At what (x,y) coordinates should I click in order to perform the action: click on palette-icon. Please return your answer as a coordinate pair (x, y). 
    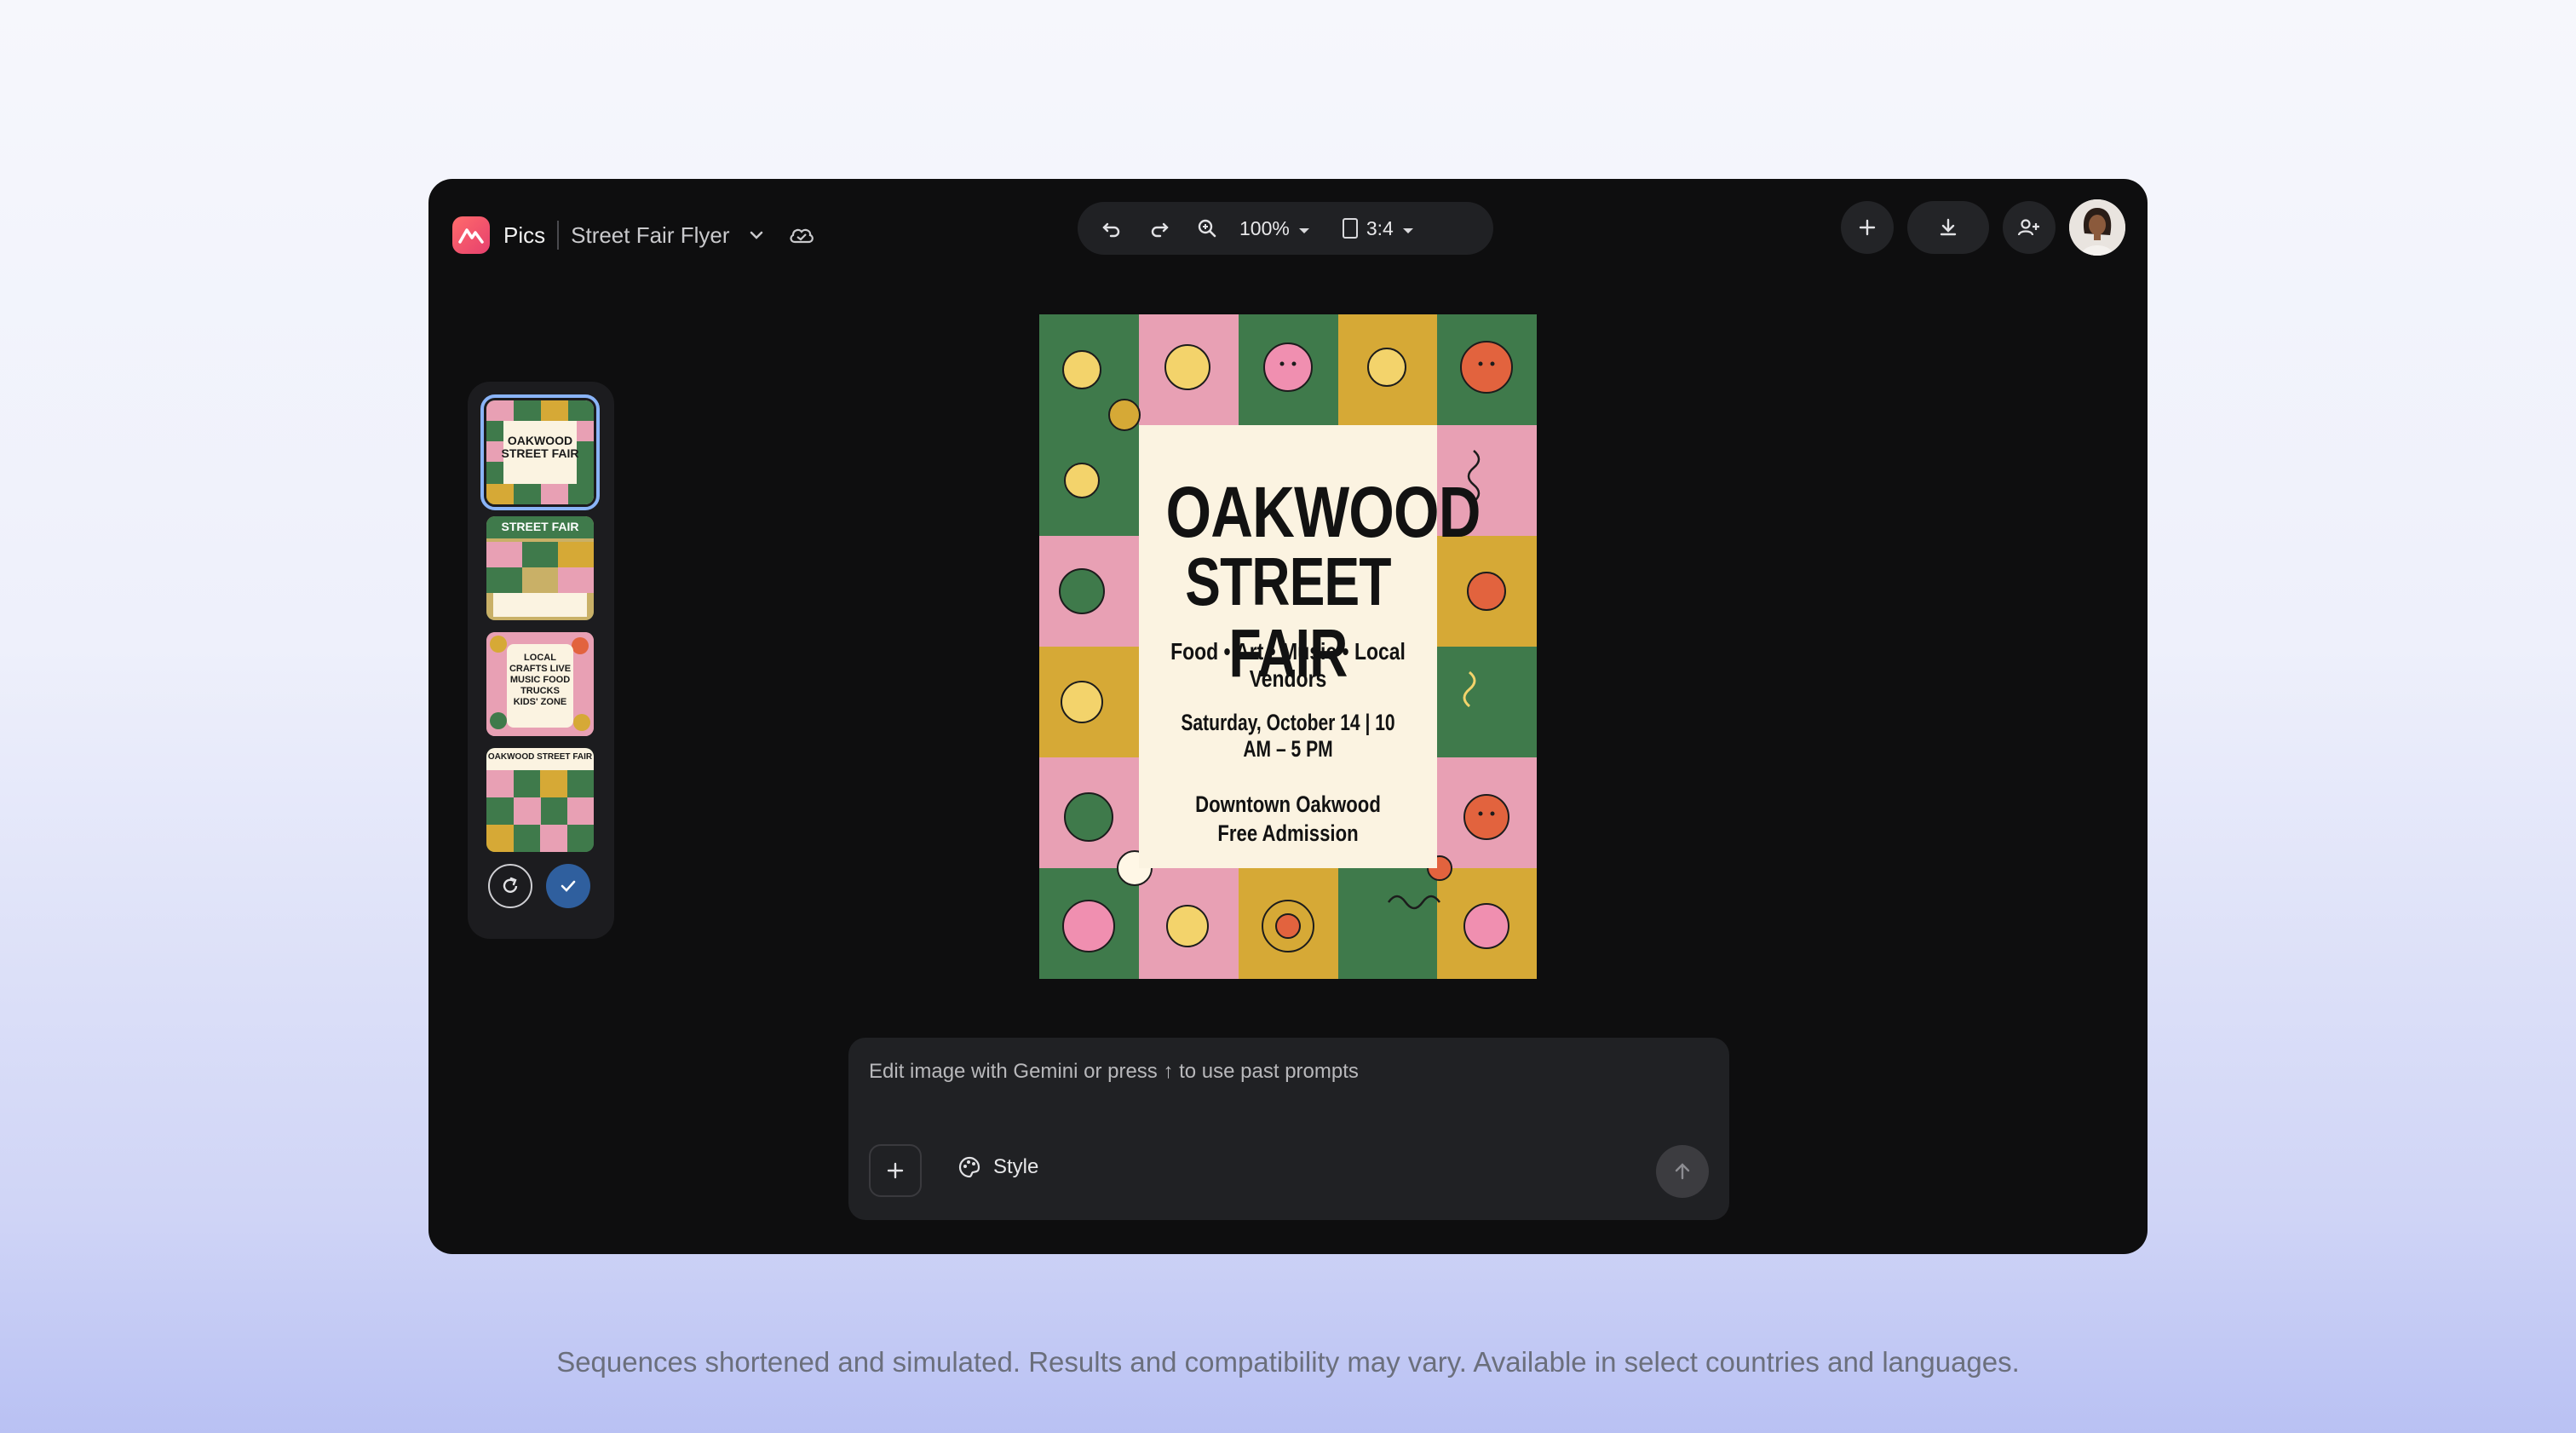
    Looking at the image, I should click on (969, 1167).